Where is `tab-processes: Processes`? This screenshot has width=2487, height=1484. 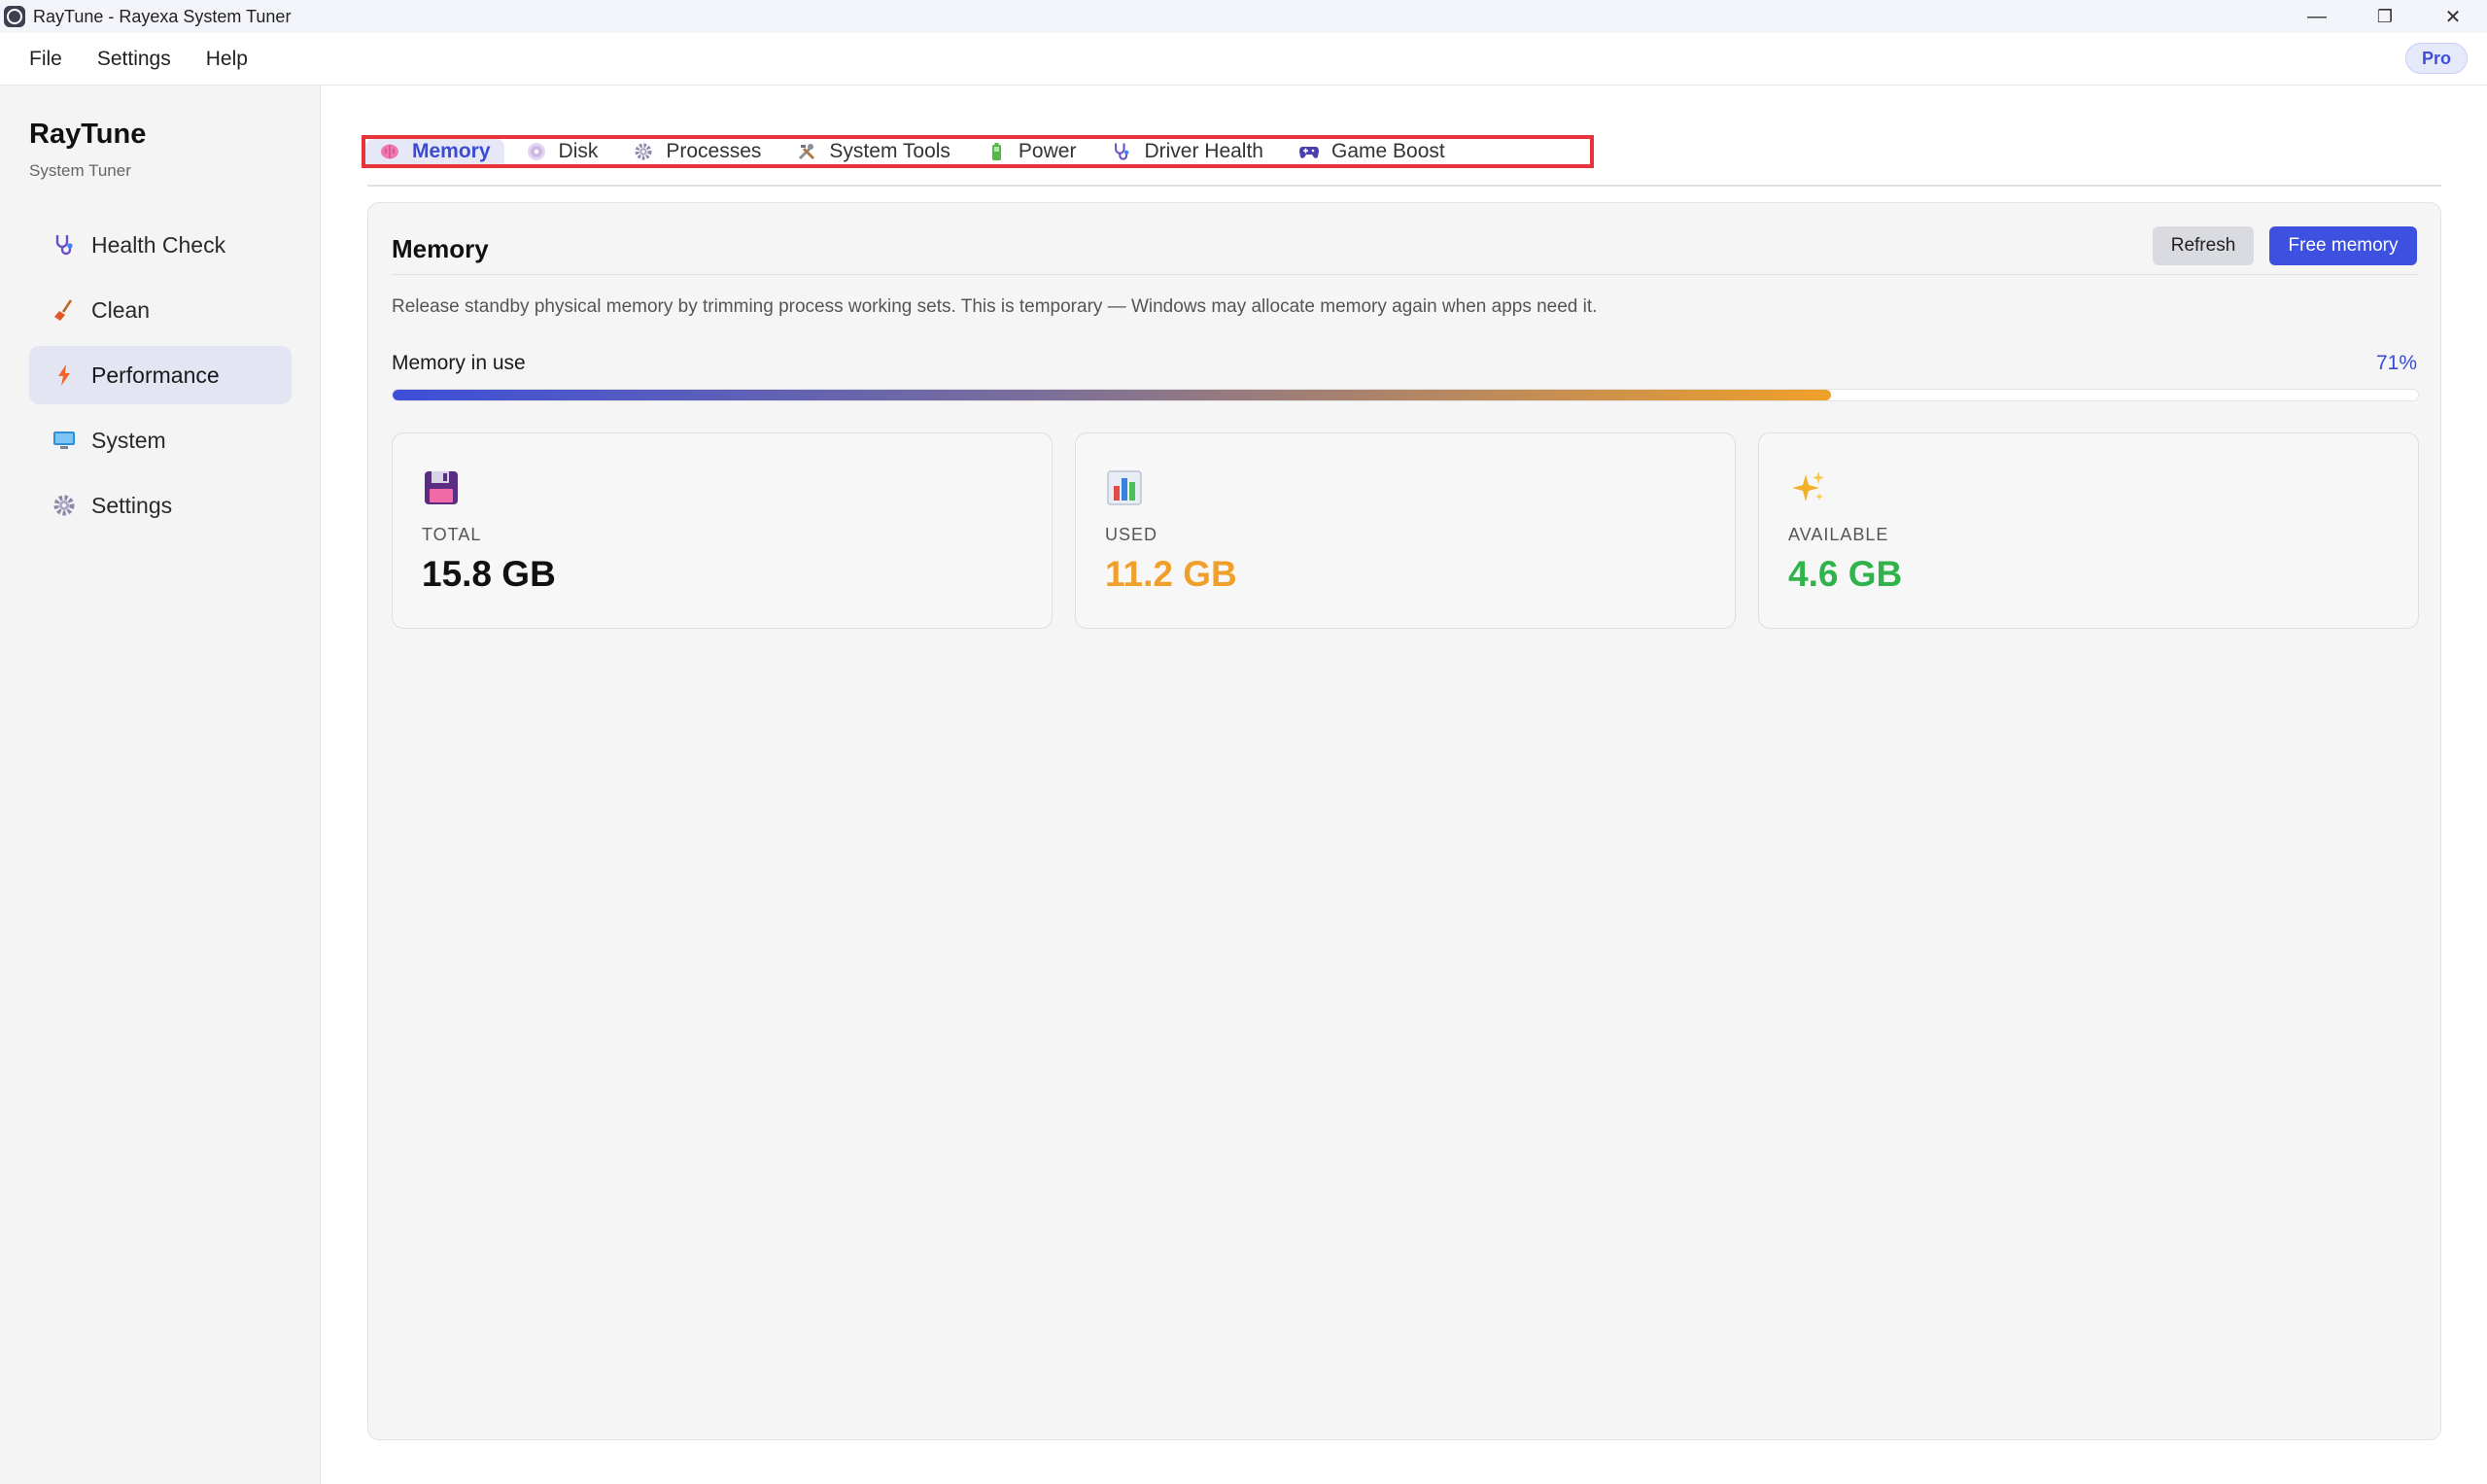 tab-processes: Processes is located at coordinates (697, 151).